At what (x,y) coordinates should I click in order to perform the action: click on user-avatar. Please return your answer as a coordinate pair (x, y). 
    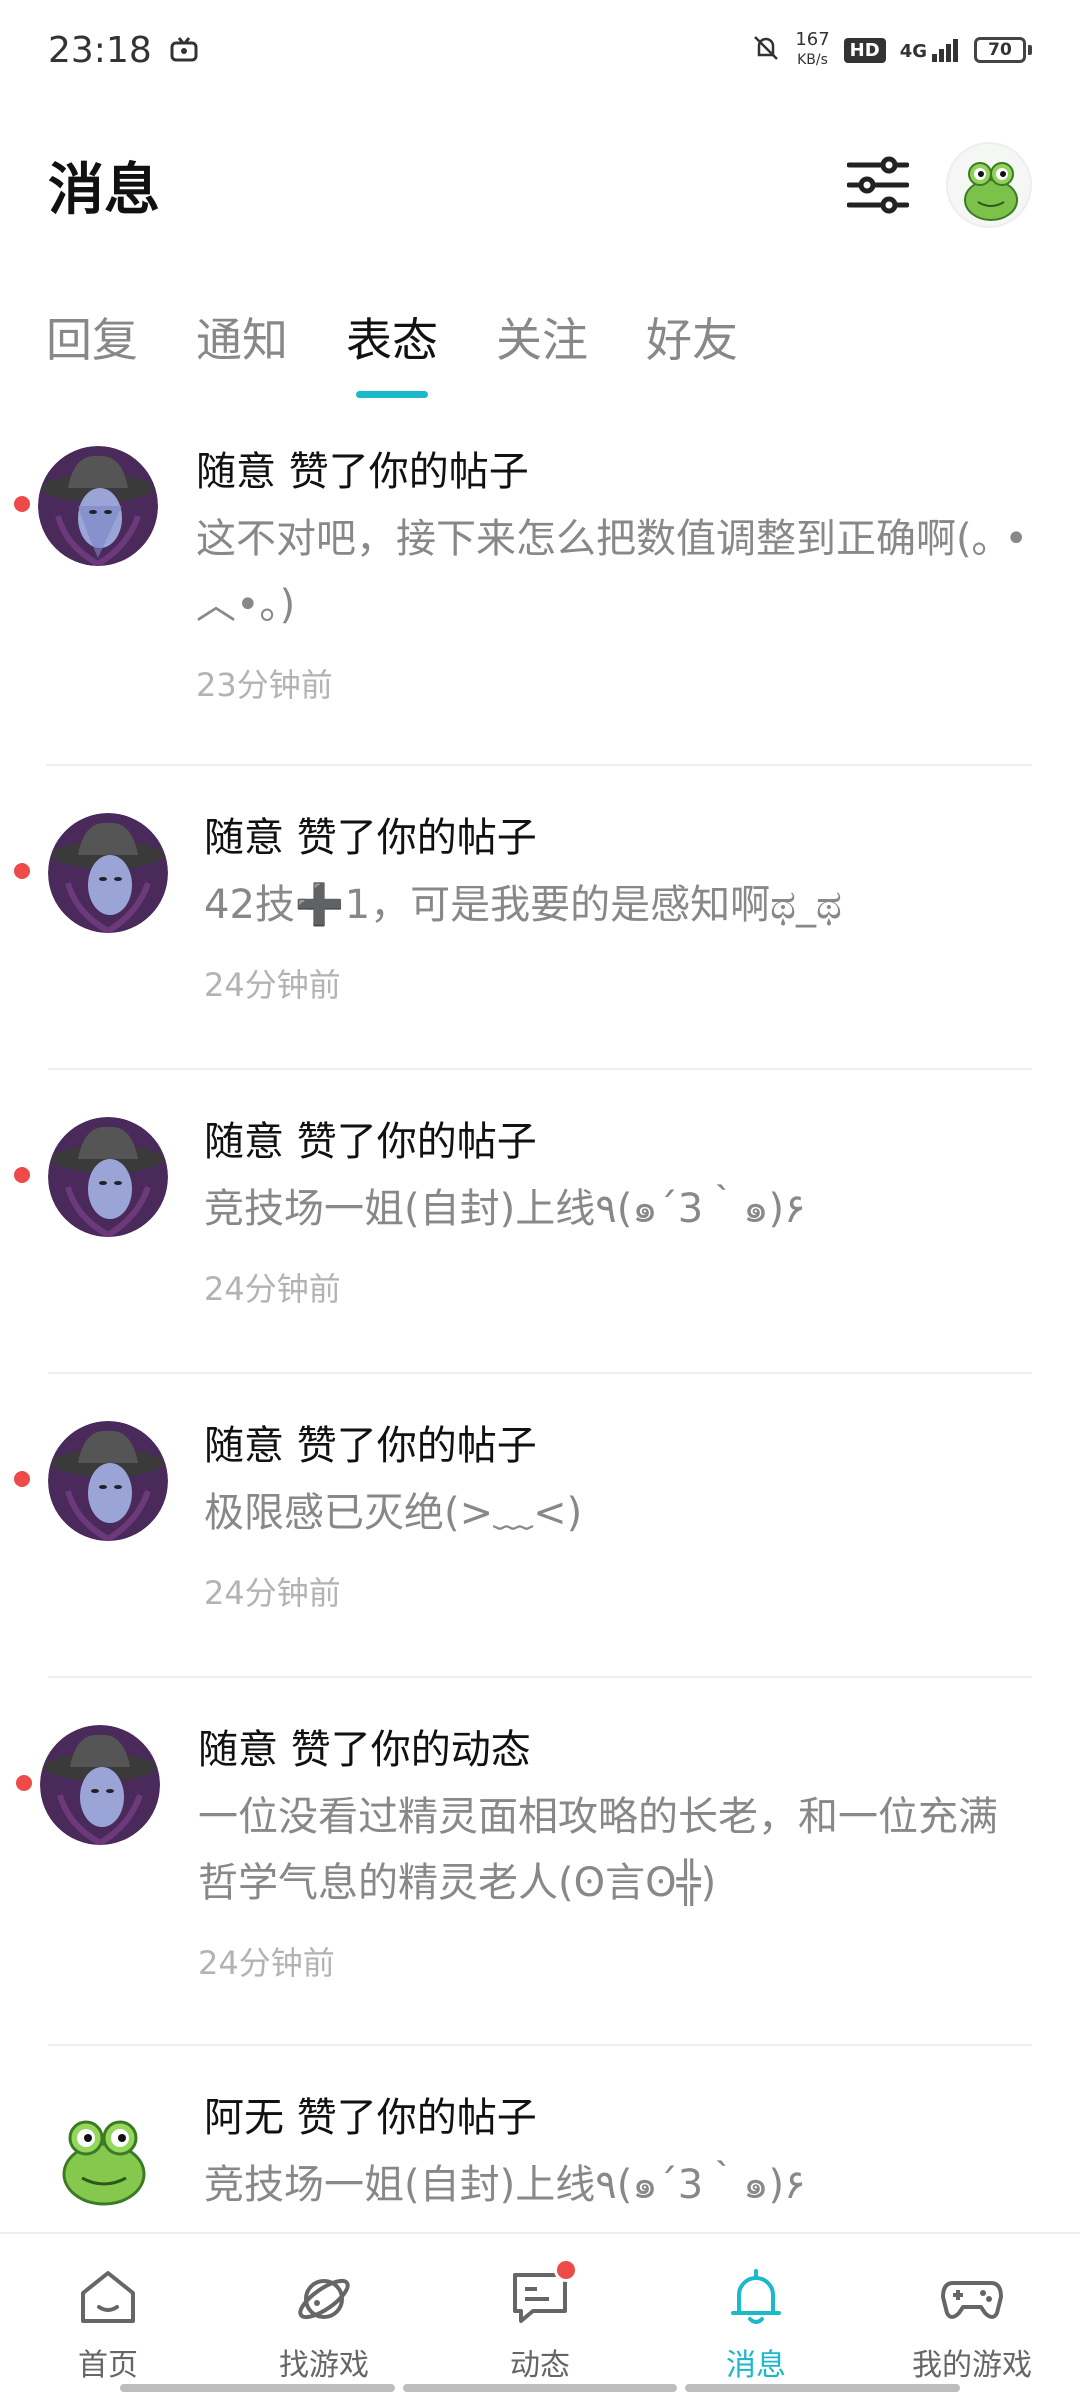
    Looking at the image, I should click on (989, 185).